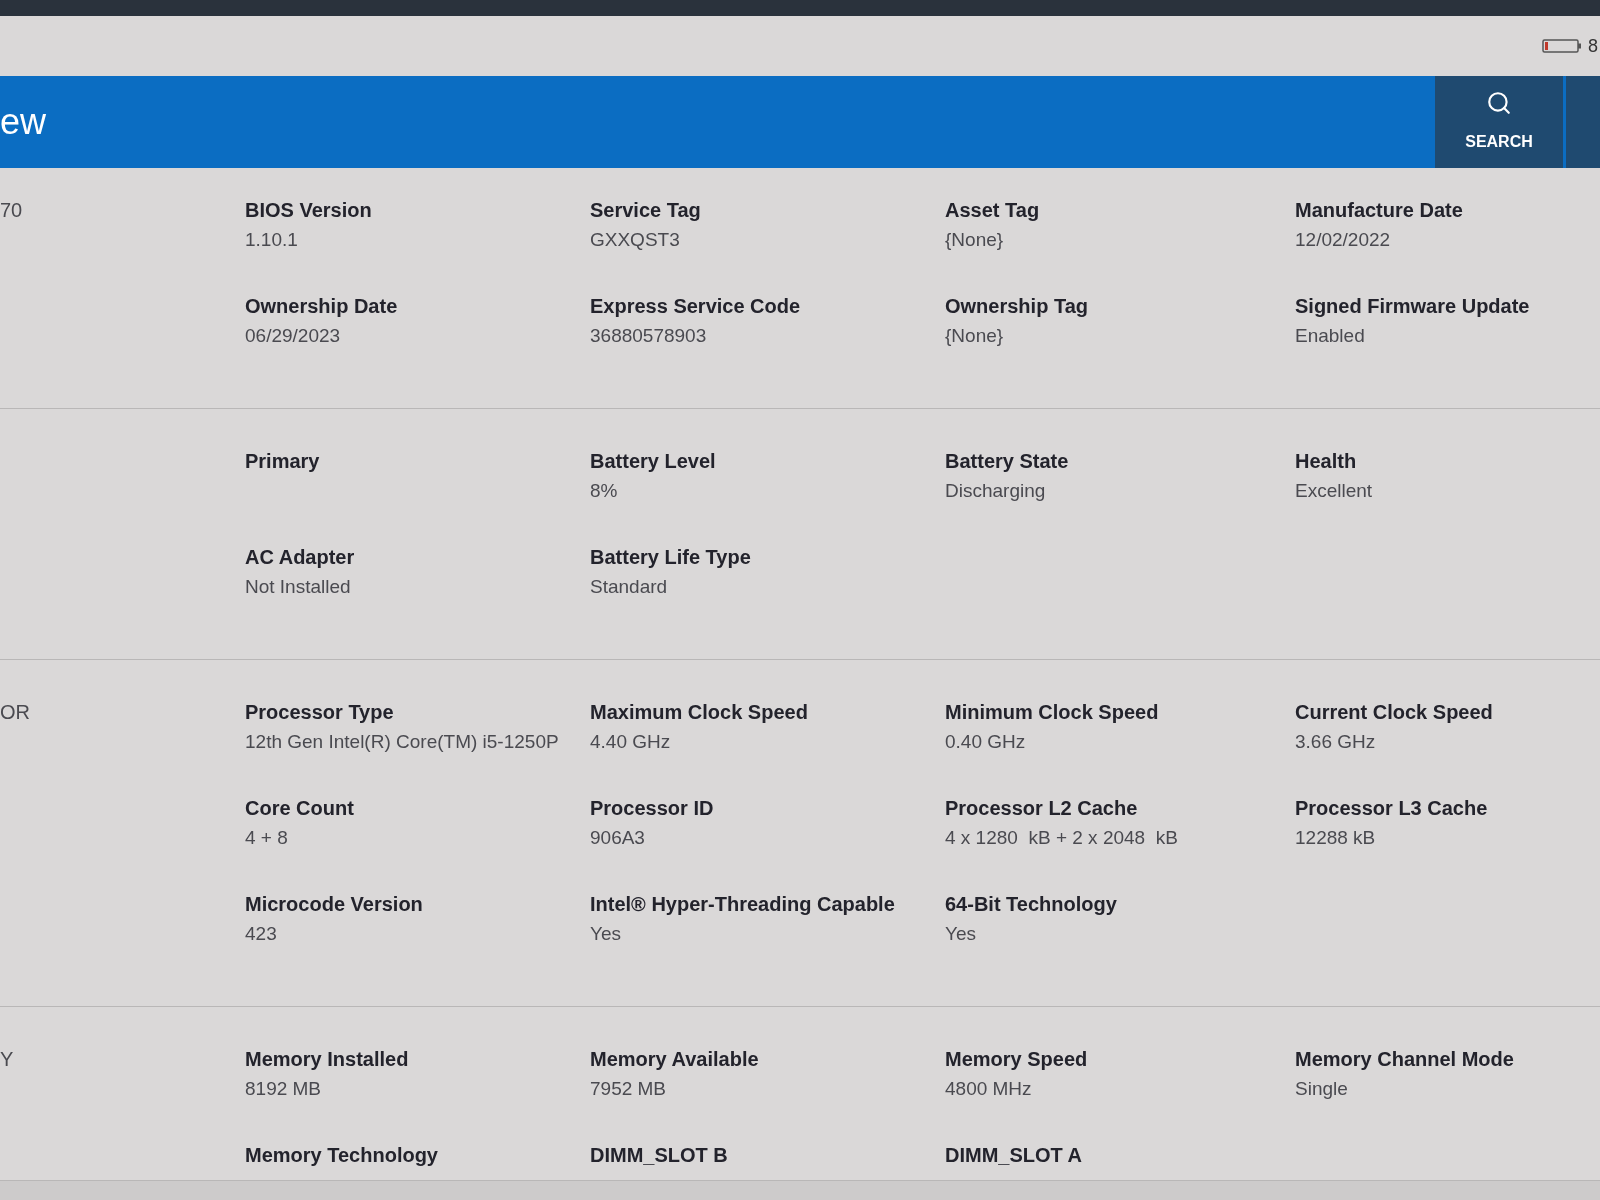 The width and height of the screenshot is (1600, 1200). What do you see at coordinates (675, 1059) in the screenshot?
I see `field-label: Memory Available` at bounding box center [675, 1059].